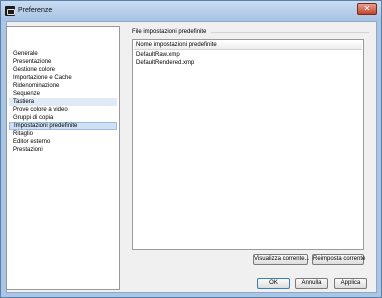 This screenshot has width=382, height=298. I want to click on category-item-prestazioni: Prestazioni, so click(63, 150).